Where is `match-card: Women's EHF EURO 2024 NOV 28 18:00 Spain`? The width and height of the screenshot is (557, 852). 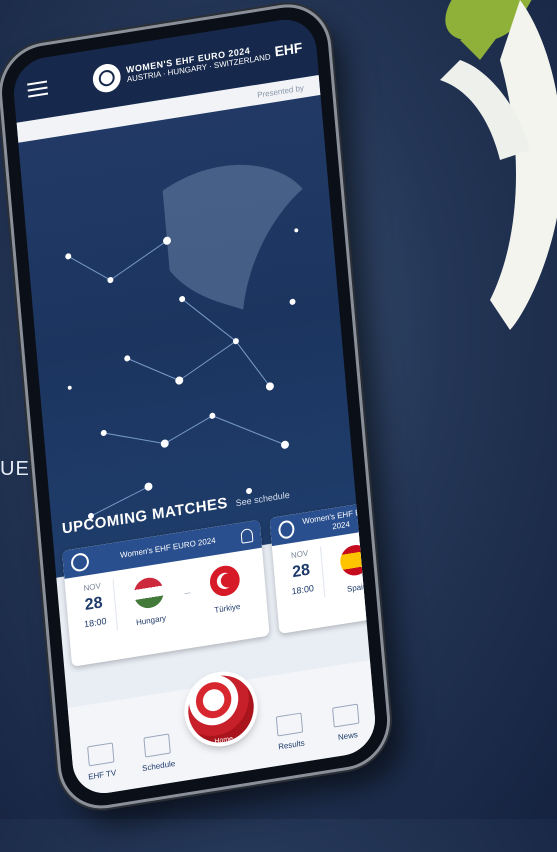
match-card: Women's EHF EURO 2024 NOV 28 18:00 Spain is located at coordinates (323, 566).